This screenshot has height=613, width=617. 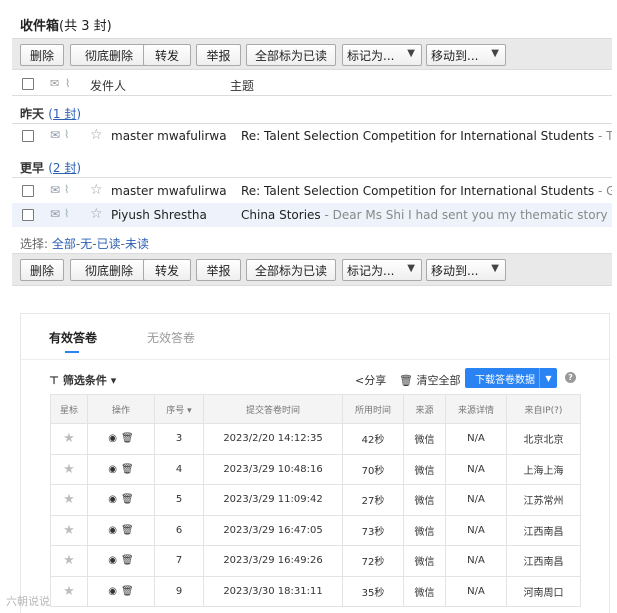 What do you see at coordinates (82, 380) in the screenshot?
I see `filter-button: ⊤ 筛选条件 ▾` at bounding box center [82, 380].